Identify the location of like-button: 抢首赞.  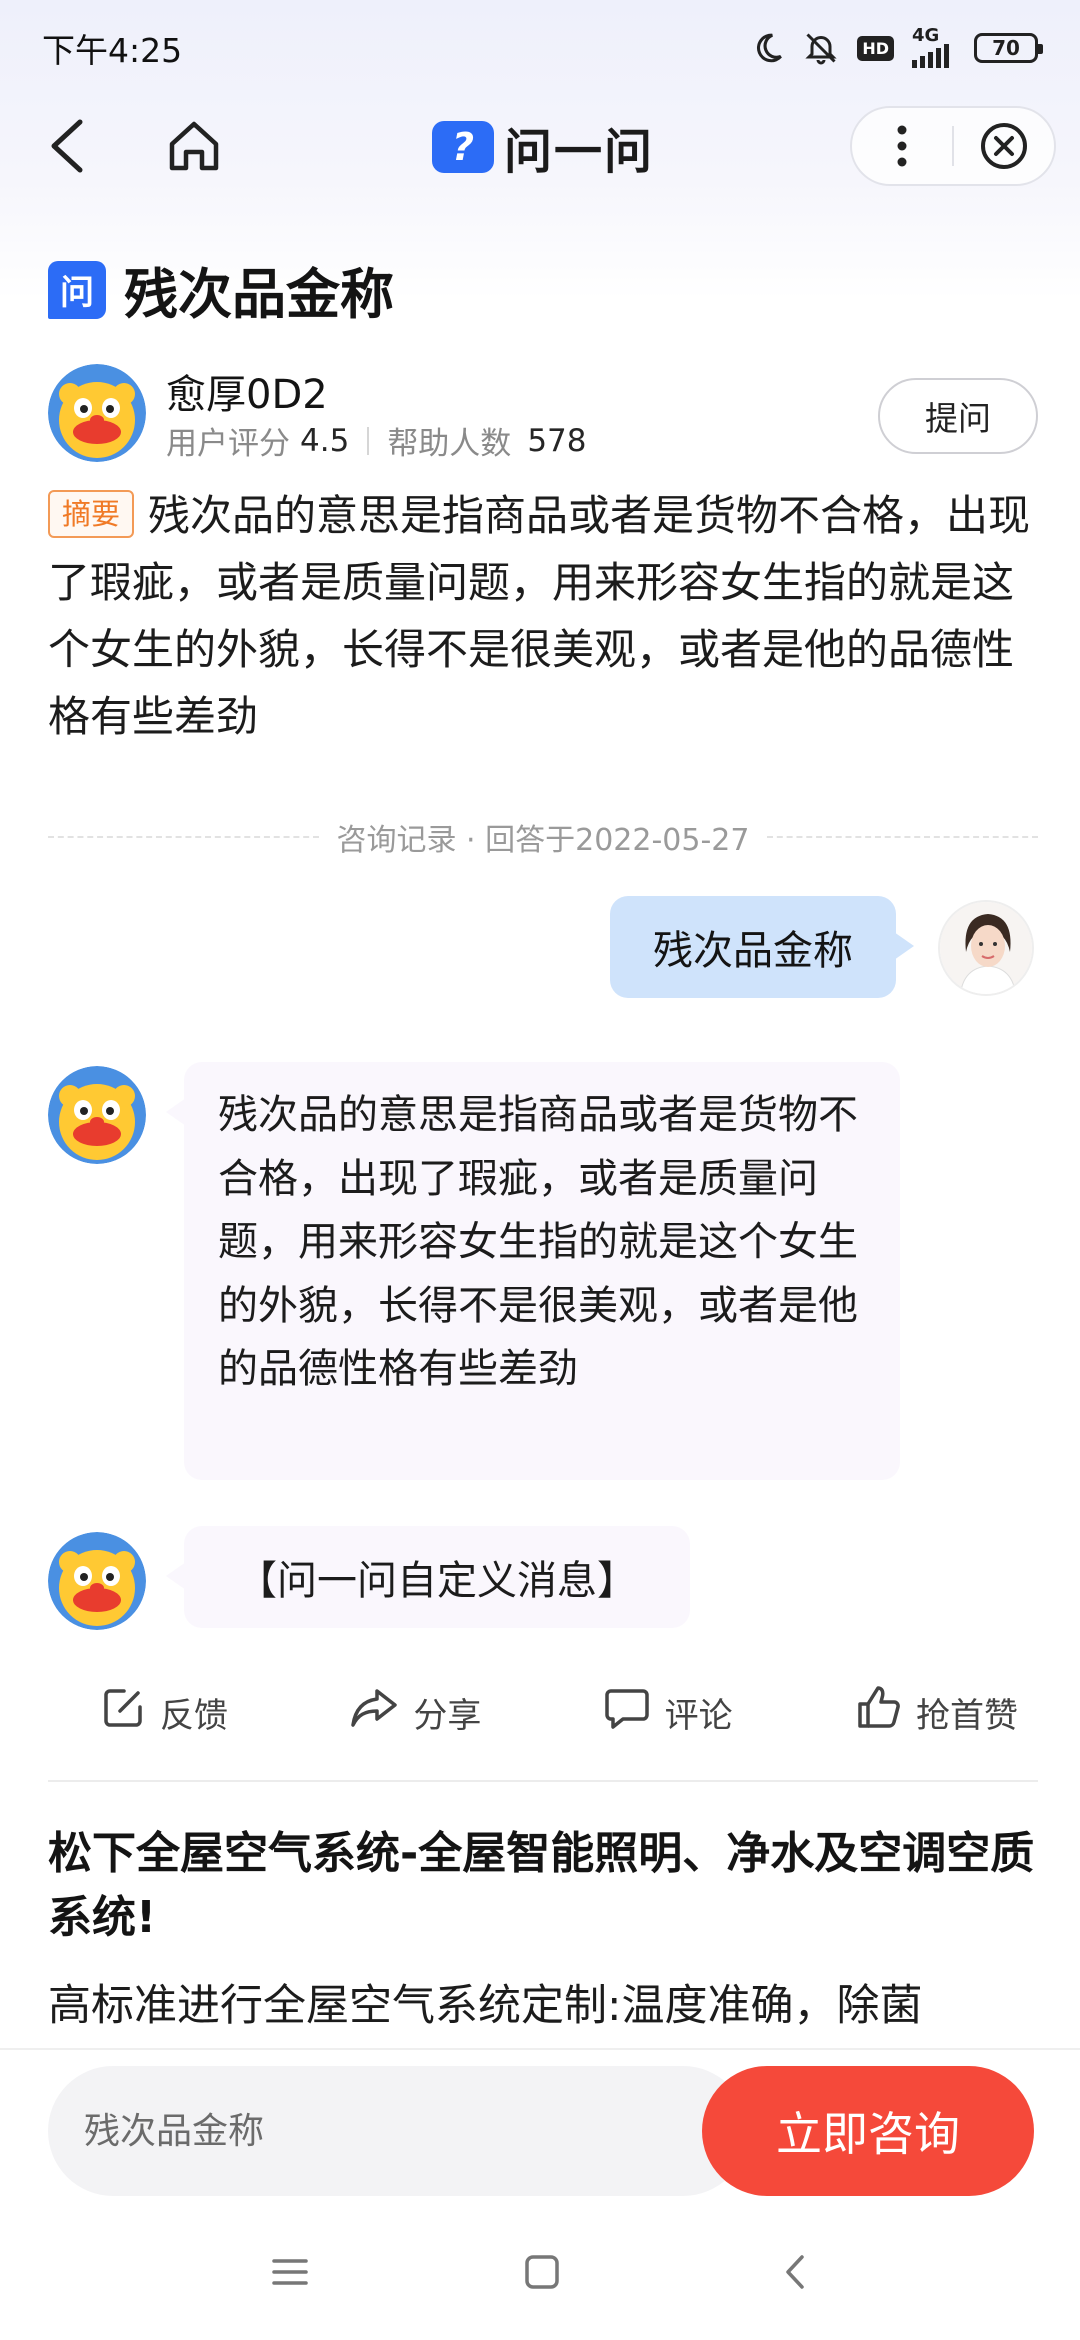
(936, 1712).